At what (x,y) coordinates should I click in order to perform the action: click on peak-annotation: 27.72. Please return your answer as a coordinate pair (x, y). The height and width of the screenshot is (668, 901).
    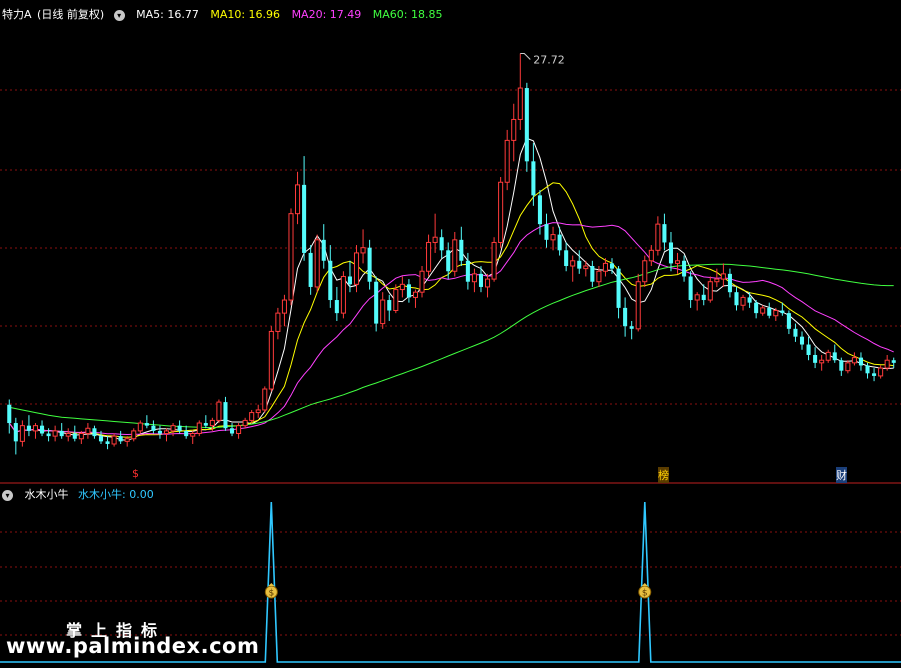
    Looking at the image, I should click on (542, 59).